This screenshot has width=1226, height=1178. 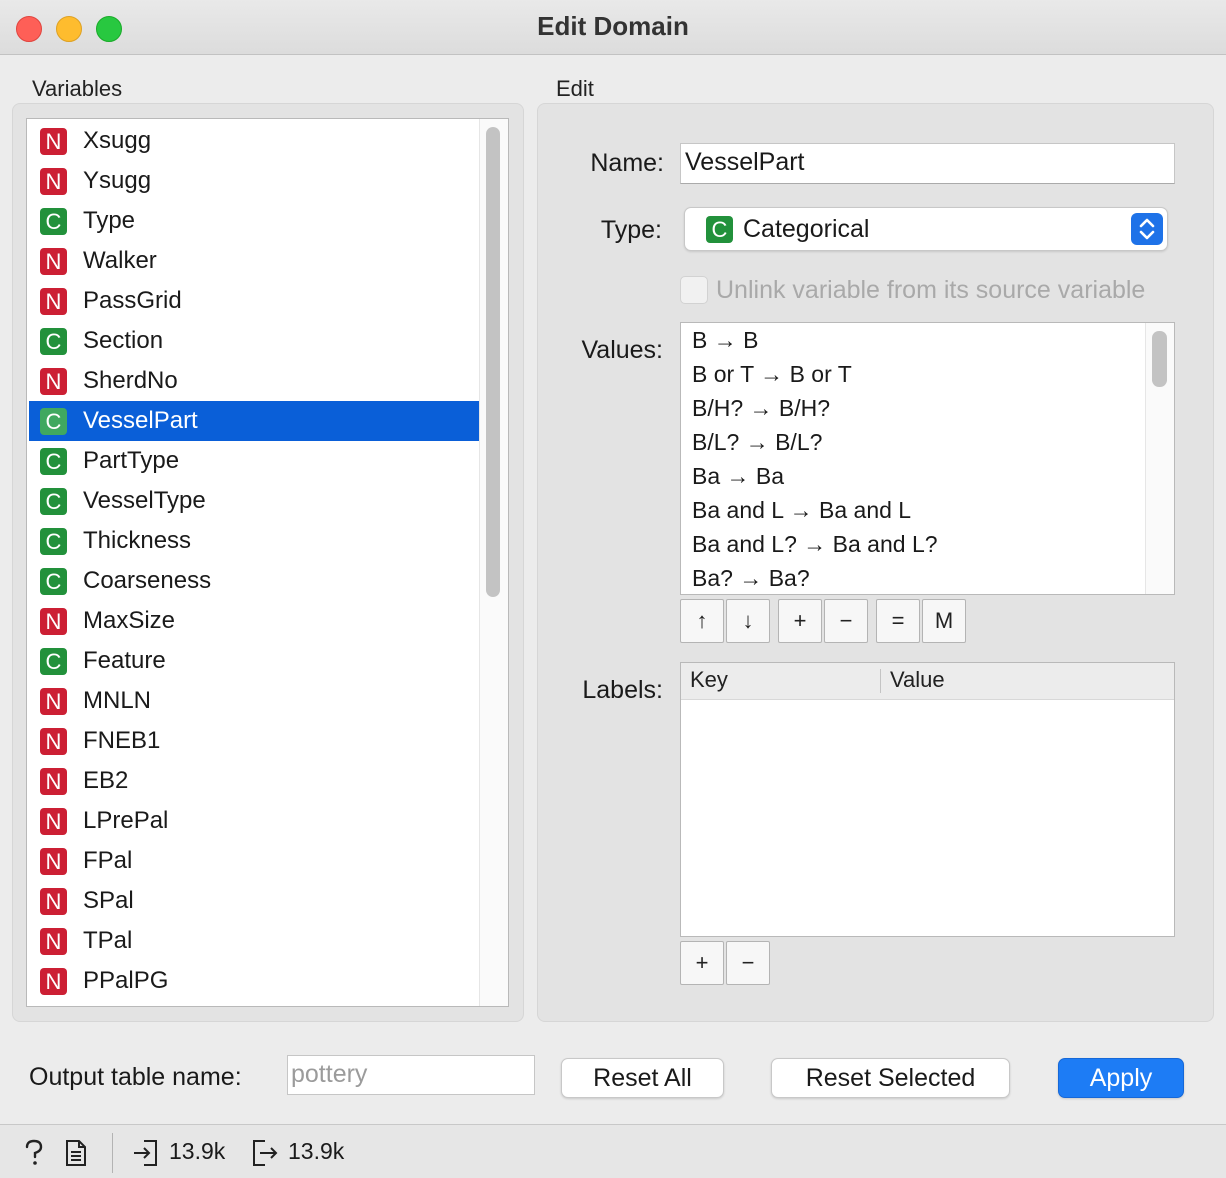 What do you see at coordinates (137, 540) in the screenshot?
I see `variable-name: Thickness` at bounding box center [137, 540].